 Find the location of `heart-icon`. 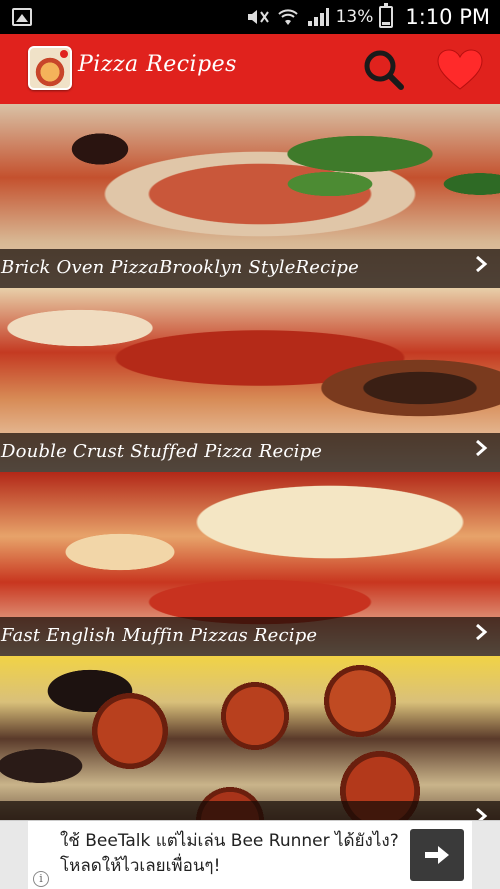

heart-icon is located at coordinates (460, 69).